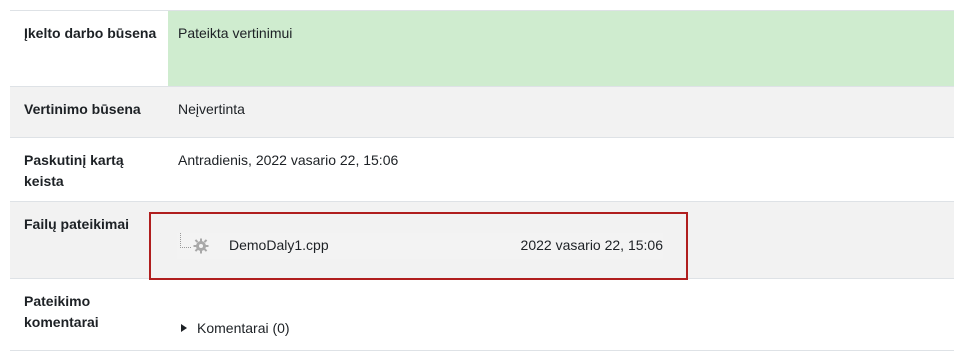 The image size is (964, 361). I want to click on last-modified-label: Paskutinį kartą keista, so click(74, 170).